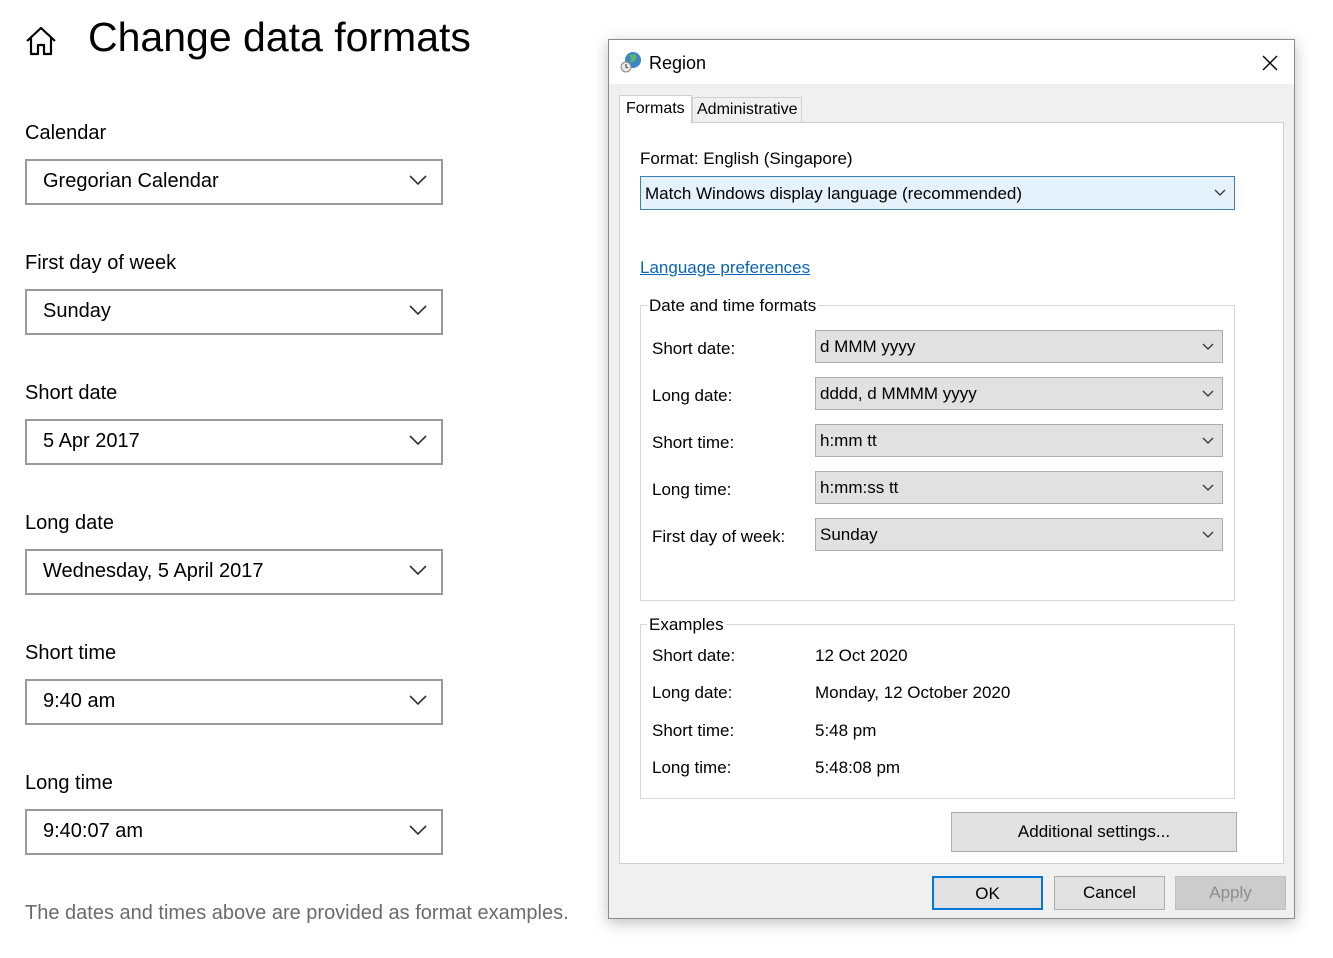 Image resolution: width=1333 pixels, height=958 pixels. Describe the element at coordinates (846, 730) in the screenshot. I see `example-short-time-value: 5:48 pm` at that location.